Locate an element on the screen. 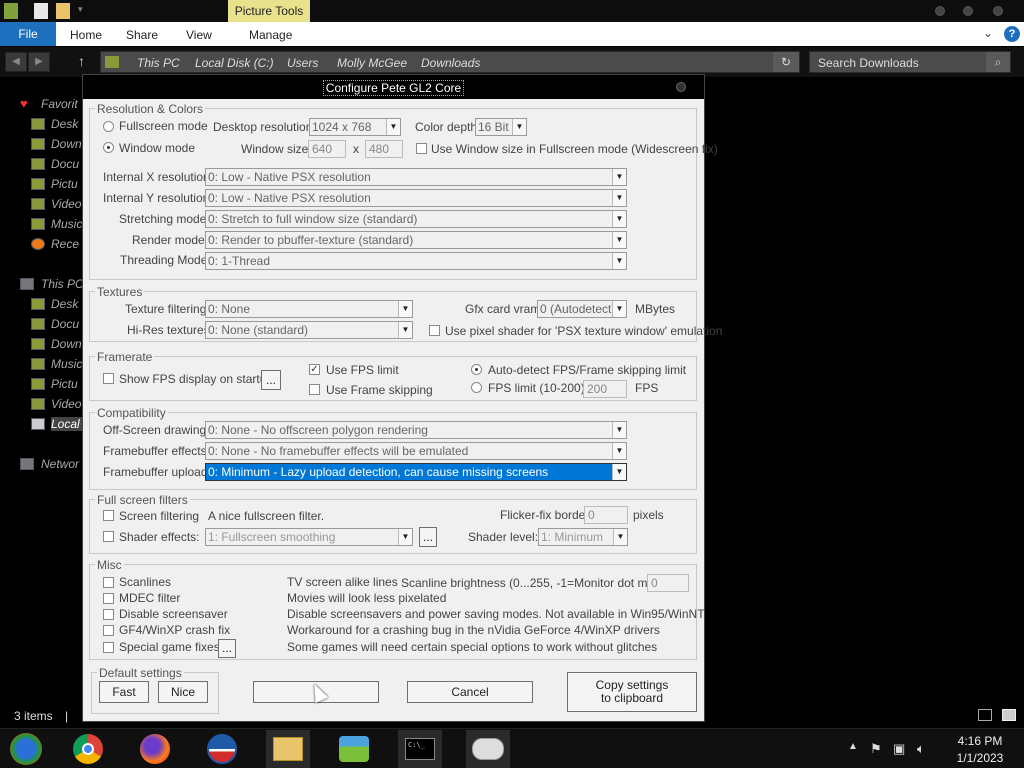 The image size is (1024, 768). pixel-shader-checkbox is located at coordinates (434, 330).